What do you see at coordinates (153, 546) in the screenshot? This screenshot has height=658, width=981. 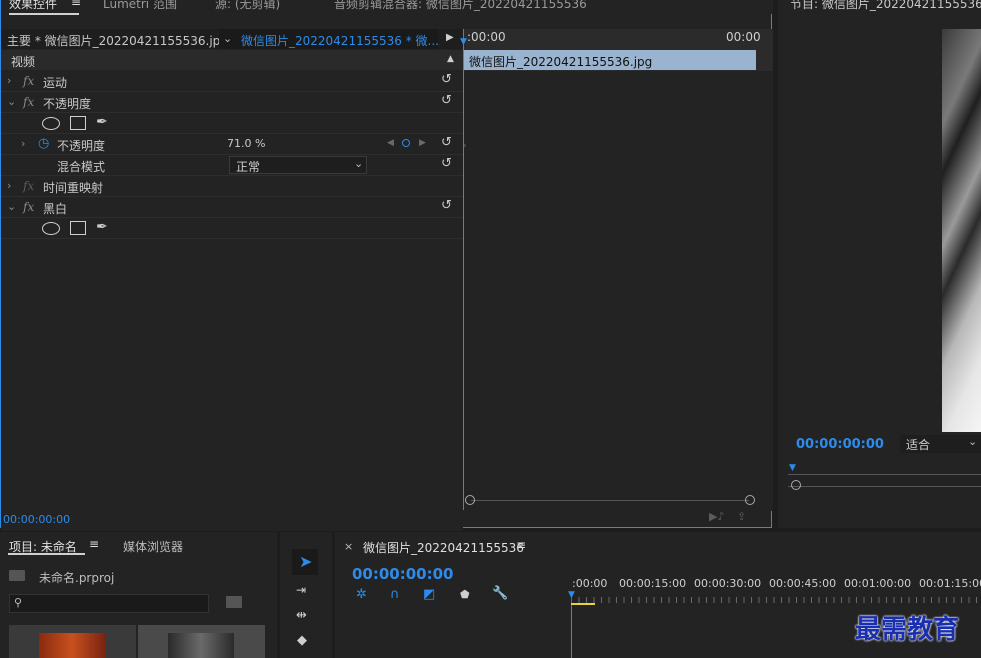 I see `tab-media-browser: 媒体浏览器` at bounding box center [153, 546].